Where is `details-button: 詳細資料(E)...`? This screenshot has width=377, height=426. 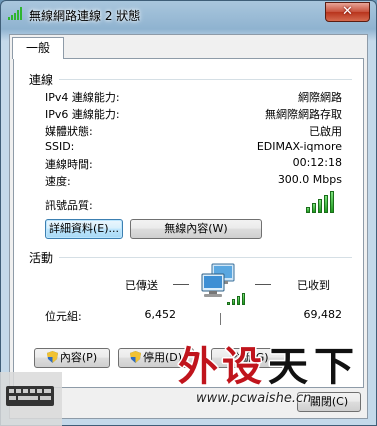
details-button: 詳細資料(E)... is located at coordinates (84, 229).